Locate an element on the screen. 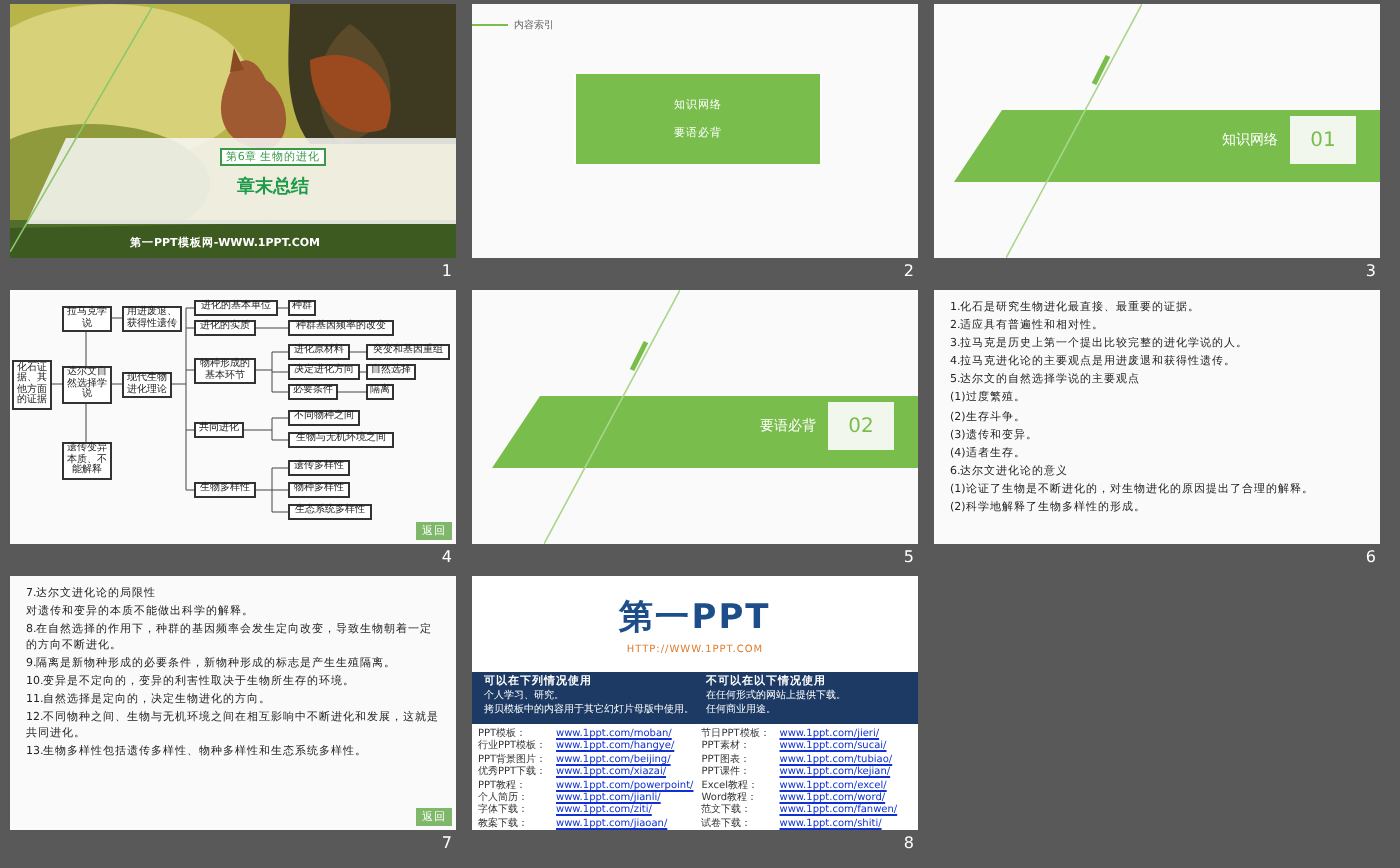 This screenshot has width=1400, height=868. slide-number: 6 is located at coordinates (1371, 558).